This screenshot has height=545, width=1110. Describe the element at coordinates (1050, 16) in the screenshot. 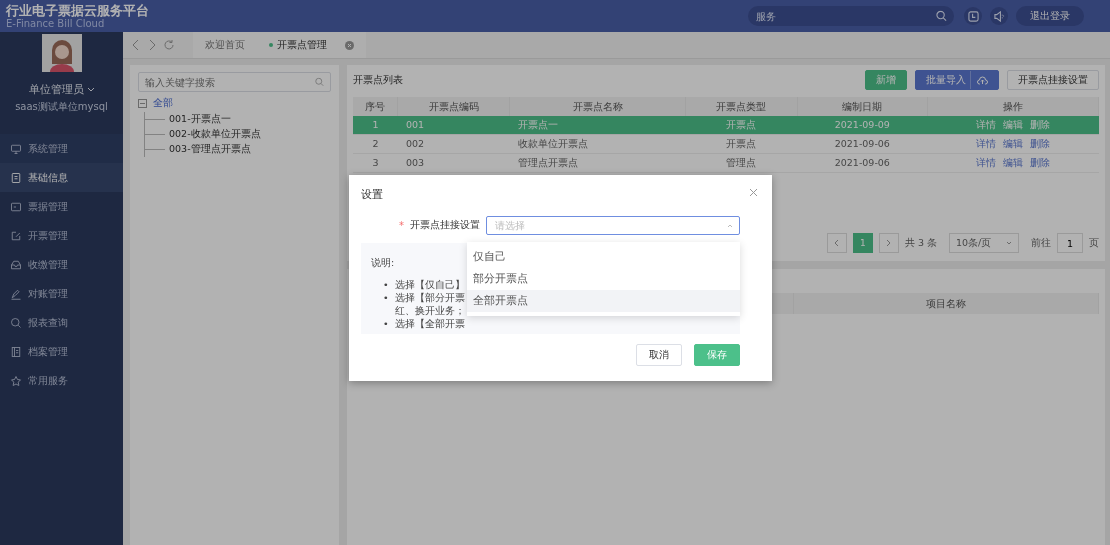

I see `logout-button: 退出登录` at that location.